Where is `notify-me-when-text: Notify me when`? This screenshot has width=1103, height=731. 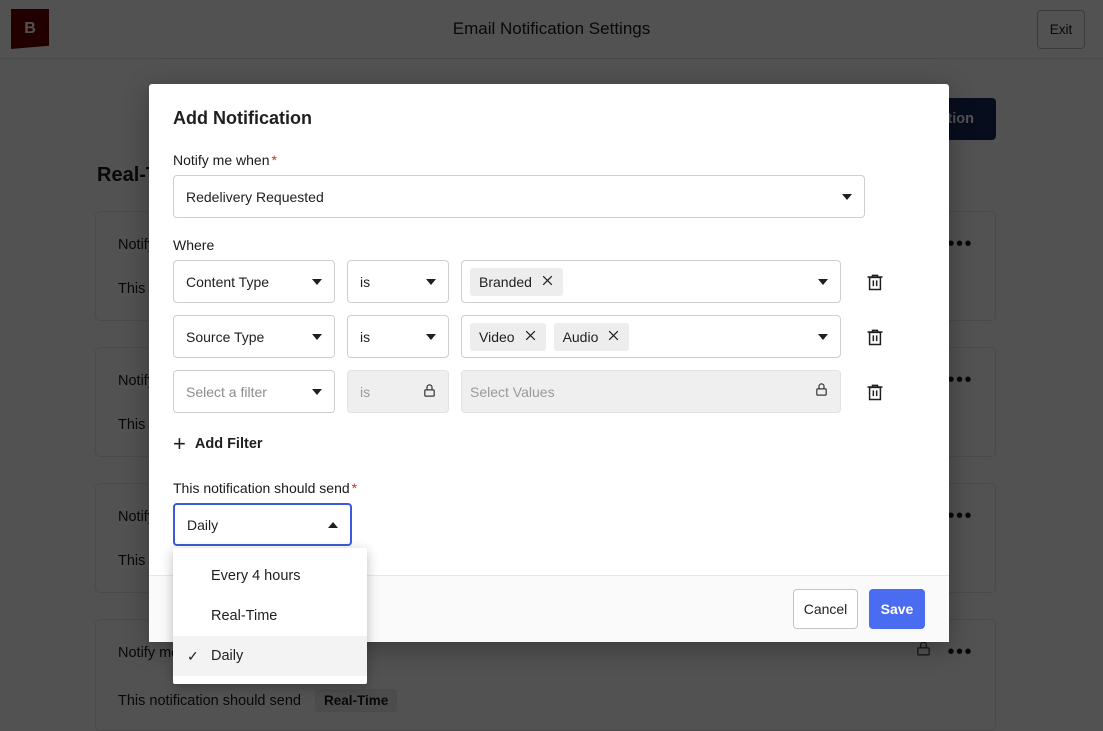 notify-me-when-text: Notify me when is located at coordinates (221, 160).